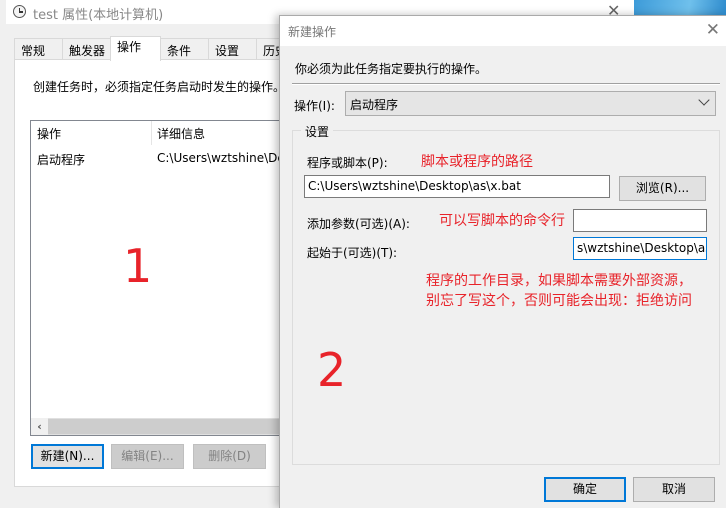 Image resolution: width=726 pixels, height=508 pixels. I want to click on tab-label: 操作, so click(129, 47).